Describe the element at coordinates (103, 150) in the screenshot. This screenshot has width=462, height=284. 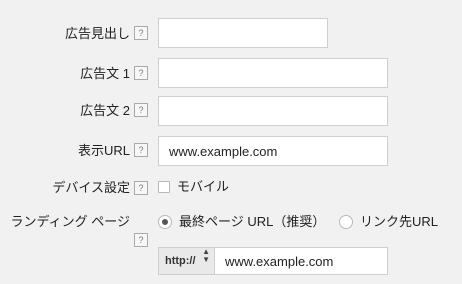
I see `display-url-label: 表示URL` at that location.